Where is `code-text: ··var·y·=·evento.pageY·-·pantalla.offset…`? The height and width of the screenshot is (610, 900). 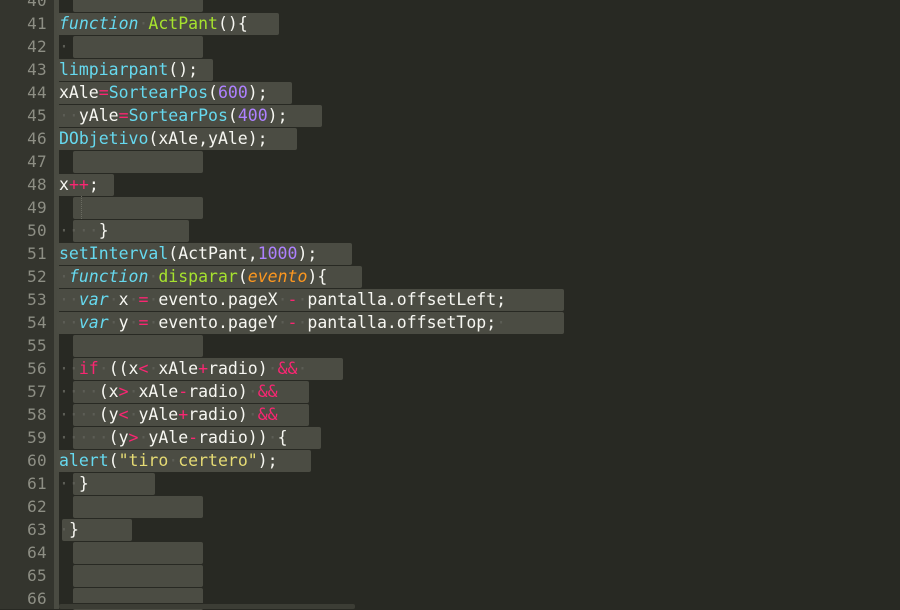 code-text: ··var·y·=·evento.pageY·-·pantalla.offset… is located at coordinates (282, 322).